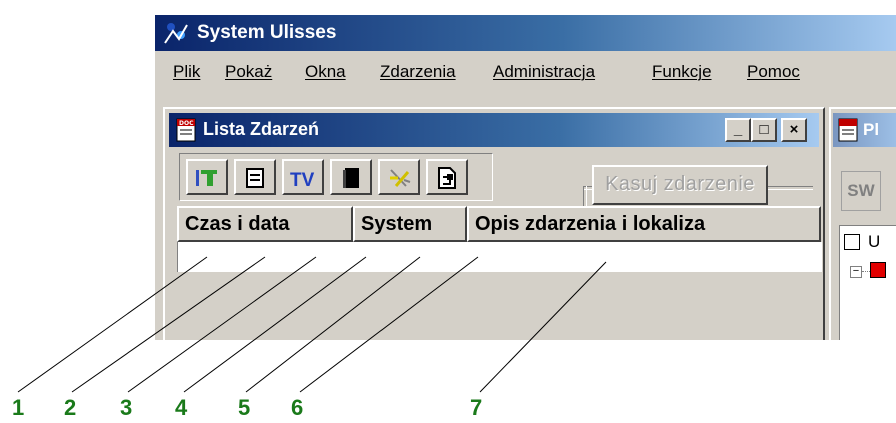 Image resolution: width=896 pixels, height=423 pixels. Describe the element at coordinates (244, 407) in the screenshot. I see `callout-number-5: 5` at that location.